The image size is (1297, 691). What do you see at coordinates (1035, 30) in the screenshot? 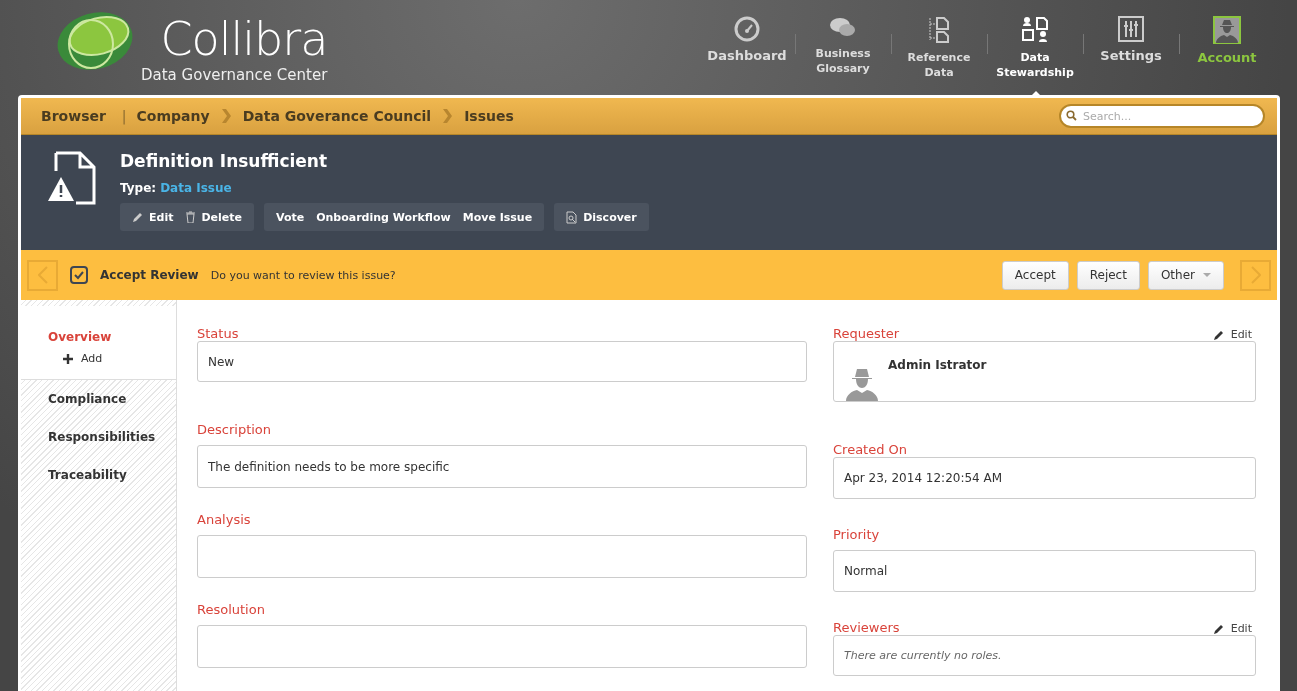
I see `workflow-people-icon` at bounding box center [1035, 30].